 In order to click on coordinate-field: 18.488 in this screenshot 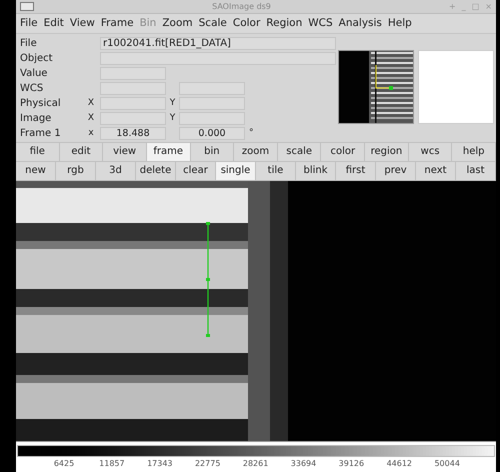, I will do `click(133, 133)`.